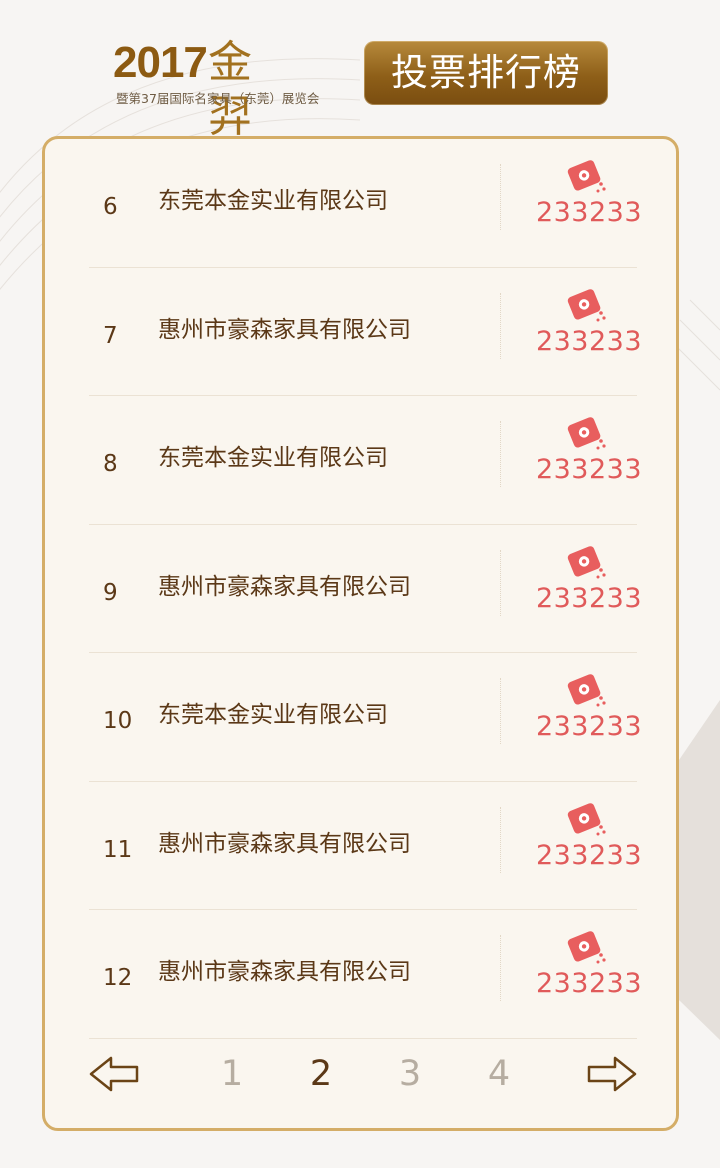  What do you see at coordinates (410, 1074) in the screenshot?
I see `page-3-link: 3` at bounding box center [410, 1074].